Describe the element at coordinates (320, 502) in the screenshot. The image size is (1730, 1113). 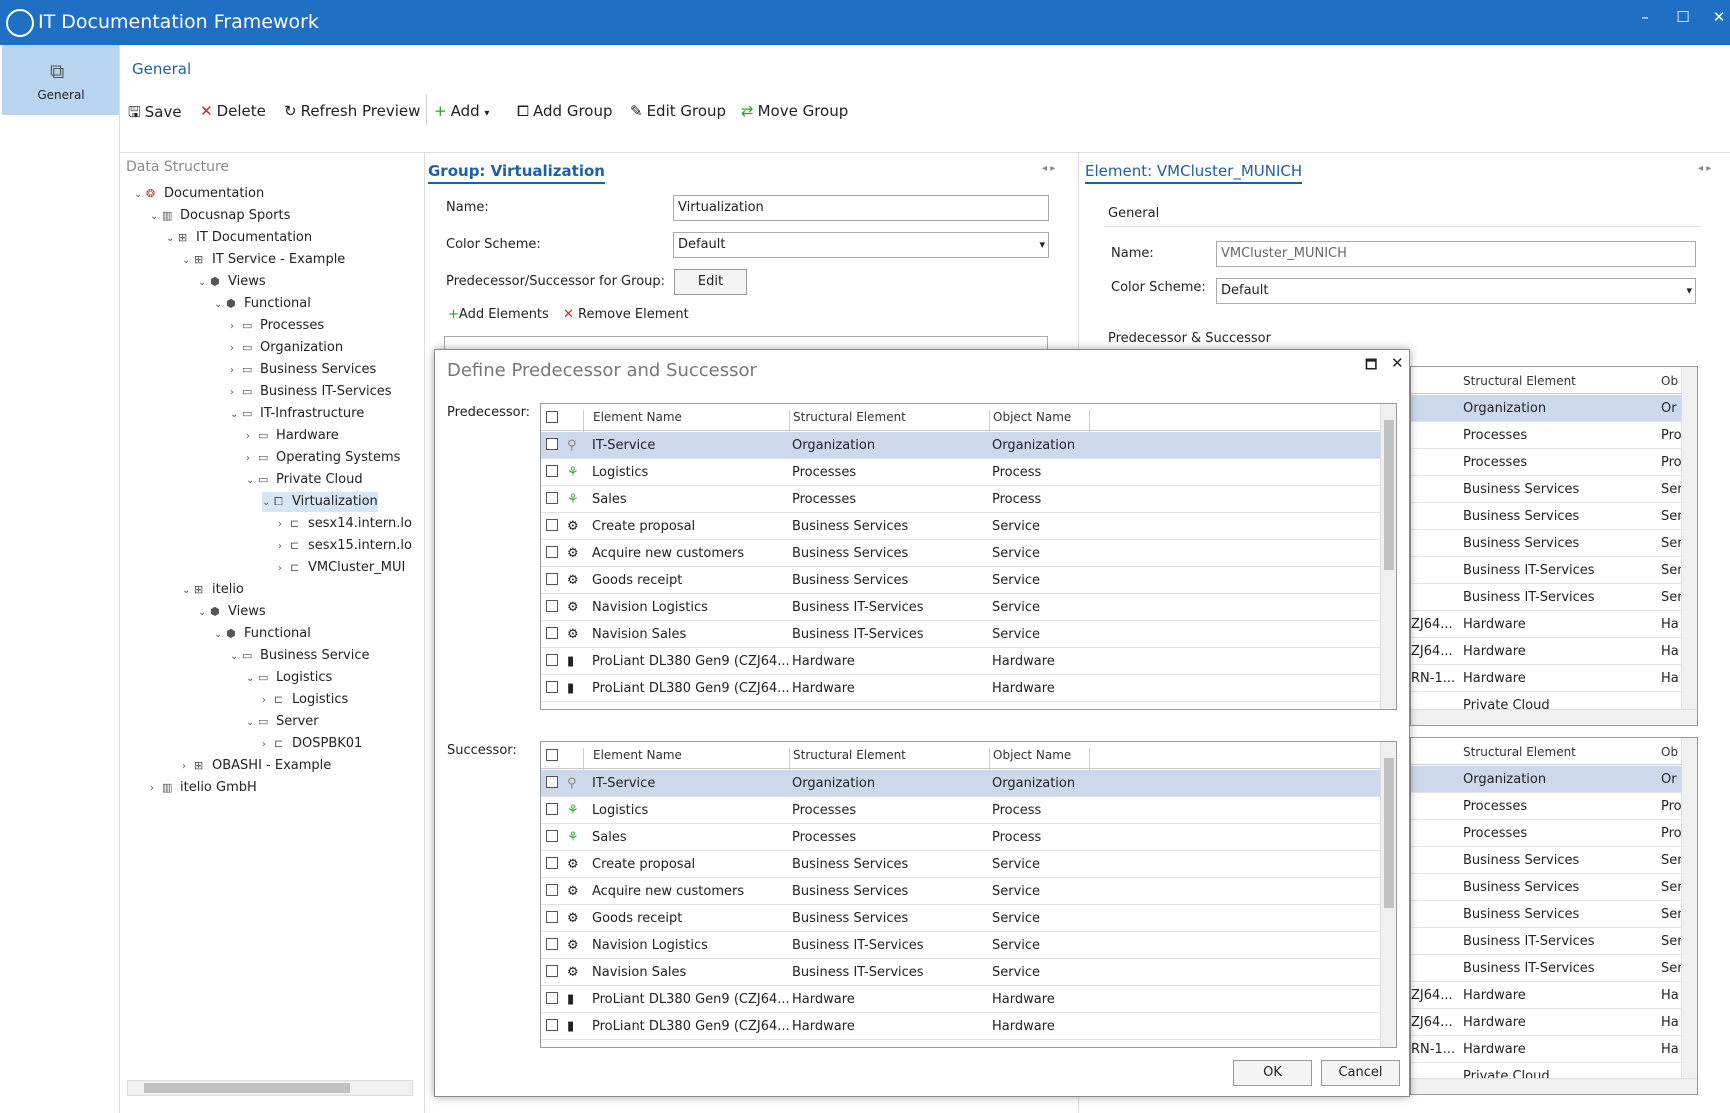
I see `tree-item: ⌄ ⧠ Virtualization` at that location.